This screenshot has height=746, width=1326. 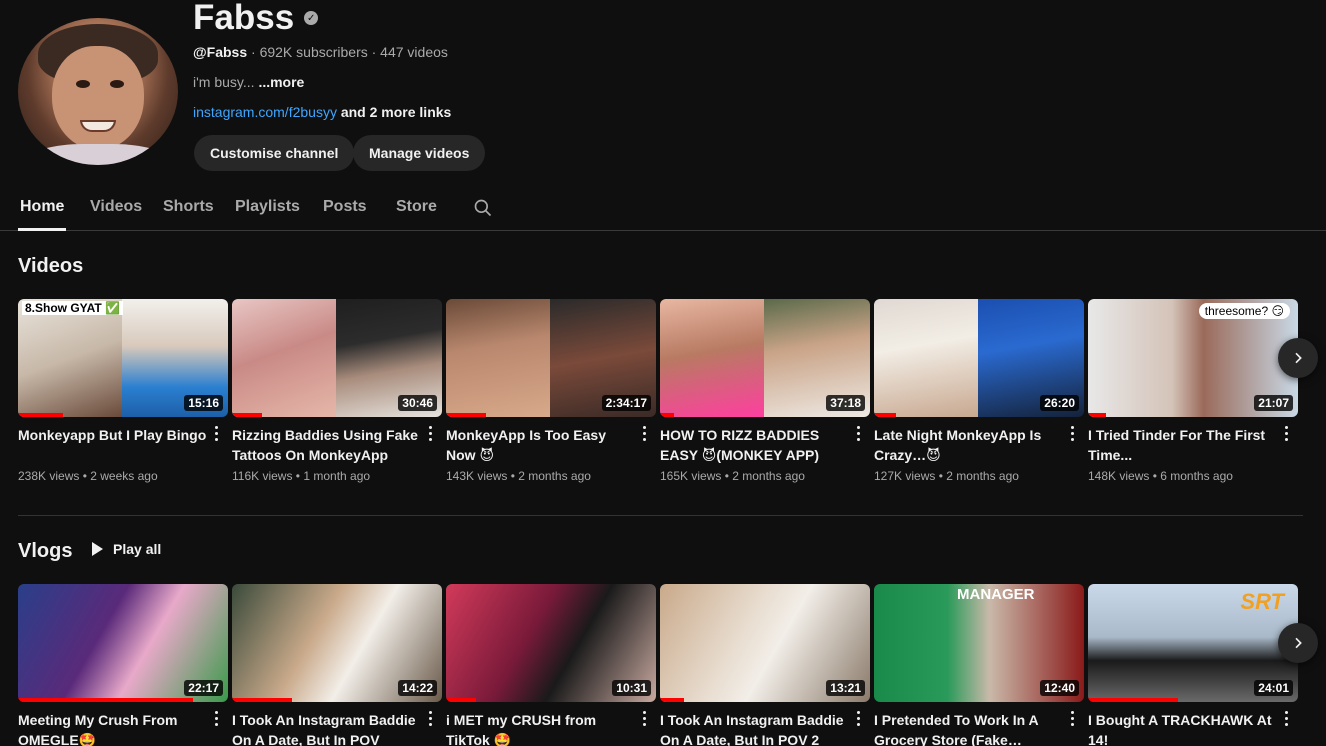 What do you see at coordinates (1193, 643) in the screenshot?
I see `video-thumbnail: SRT 24:01` at bounding box center [1193, 643].